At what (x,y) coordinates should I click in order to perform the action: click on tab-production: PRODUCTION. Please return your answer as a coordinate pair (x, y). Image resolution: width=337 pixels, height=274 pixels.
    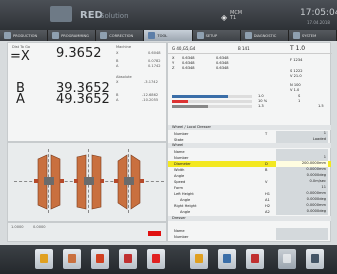
    Looking at the image, I should click on (24, 35).